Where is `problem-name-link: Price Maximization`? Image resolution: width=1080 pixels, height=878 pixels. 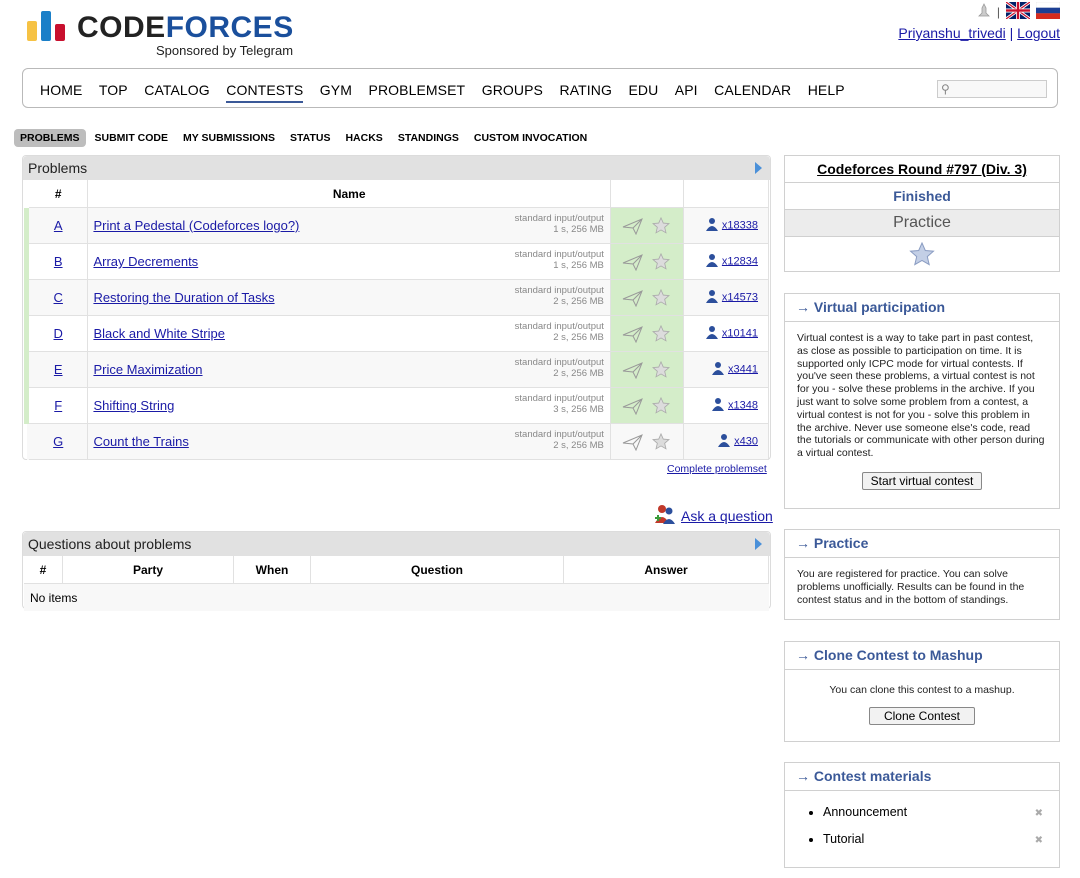 problem-name-link: Price Maximization is located at coordinates (147, 369).